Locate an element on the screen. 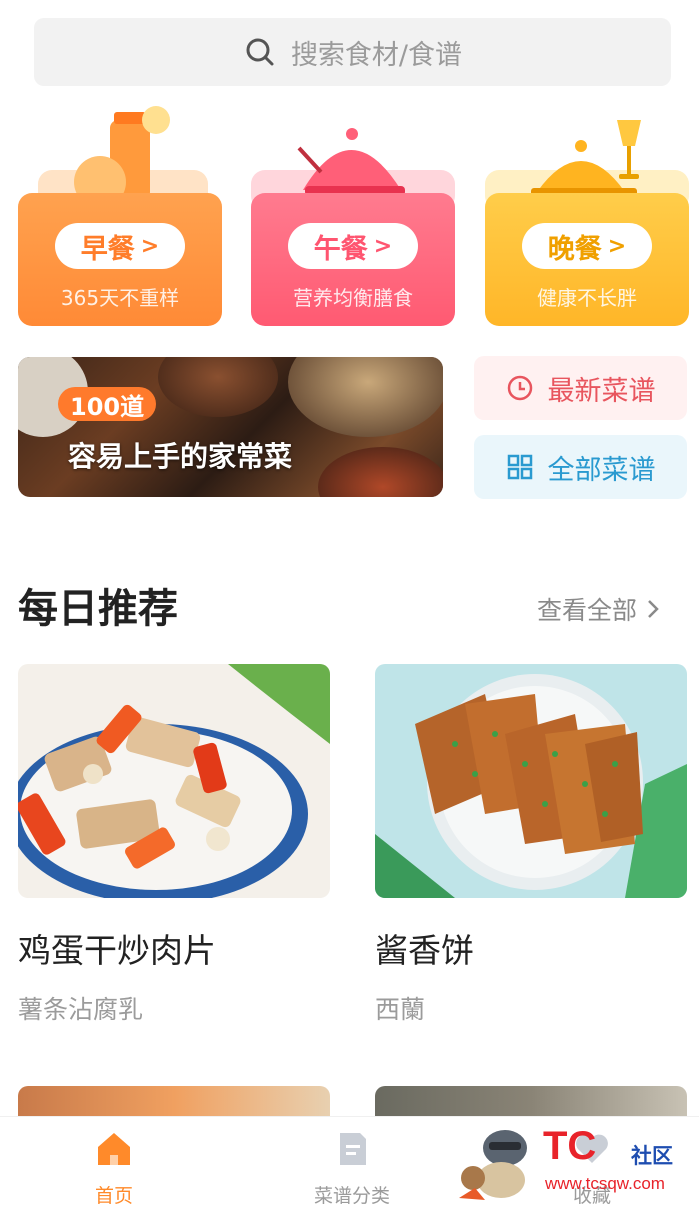 Image resolution: width=699 pixels, height=1211 pixels. view-all-link: 查看全部 is located at coordinates (598, 609).